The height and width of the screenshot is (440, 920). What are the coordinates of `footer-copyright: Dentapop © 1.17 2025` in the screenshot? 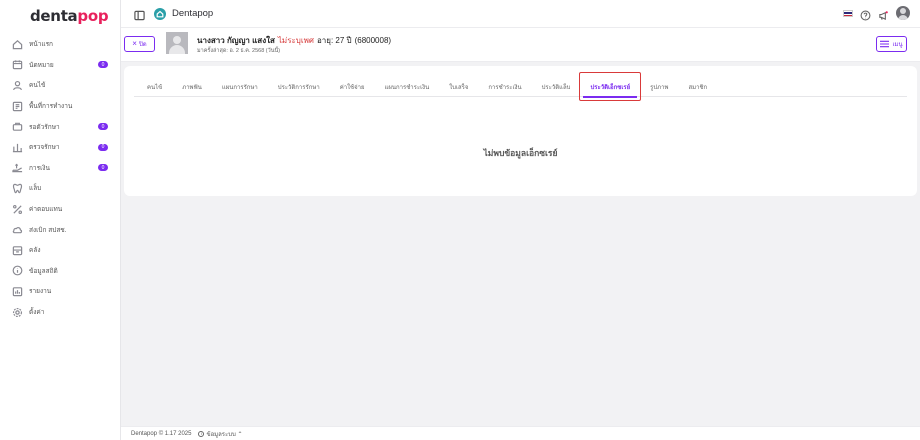 It's located at (161, 433).